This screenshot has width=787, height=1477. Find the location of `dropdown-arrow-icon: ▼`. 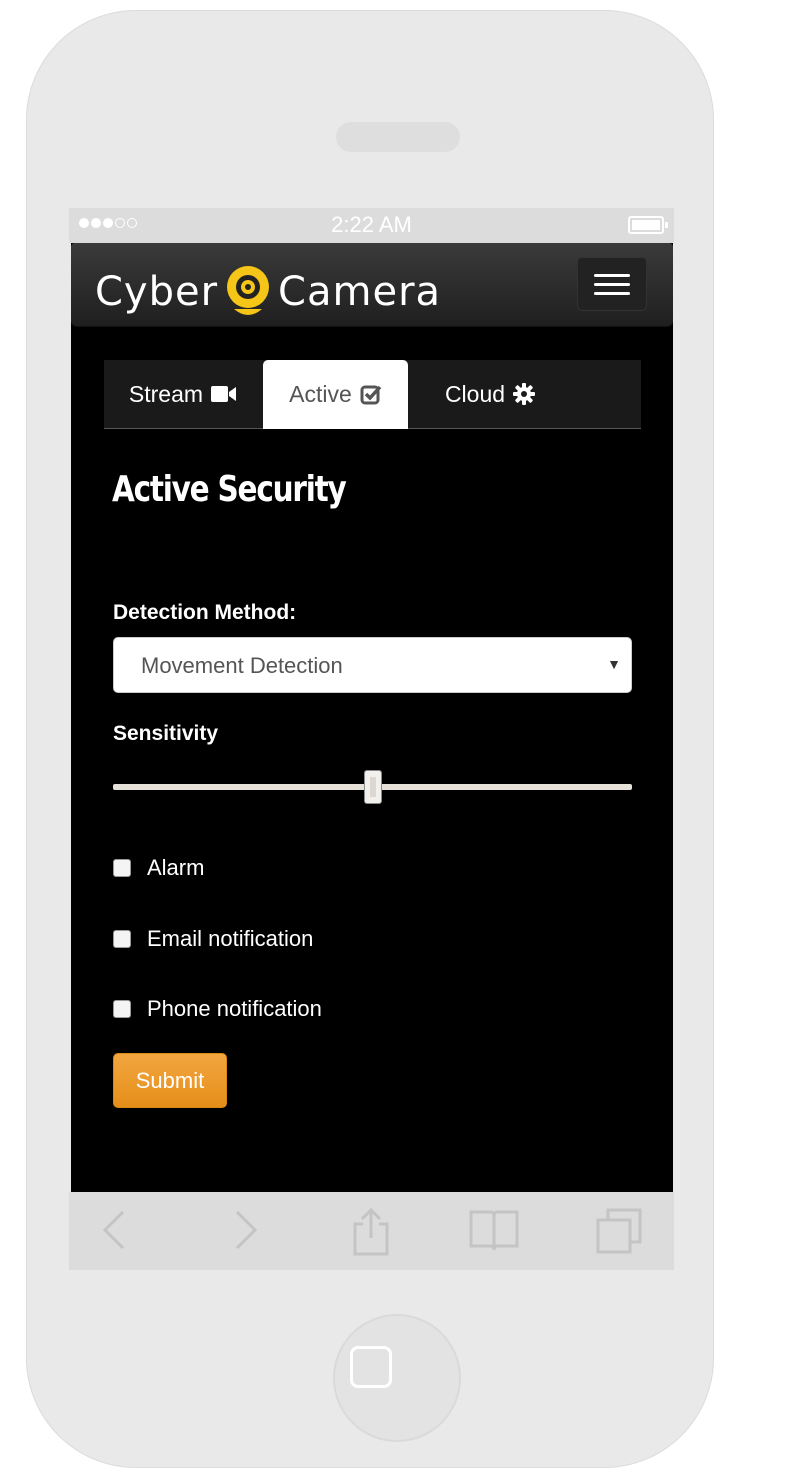

dropdown-arrow-icon: ▼ is located at coordinates (614, 664).